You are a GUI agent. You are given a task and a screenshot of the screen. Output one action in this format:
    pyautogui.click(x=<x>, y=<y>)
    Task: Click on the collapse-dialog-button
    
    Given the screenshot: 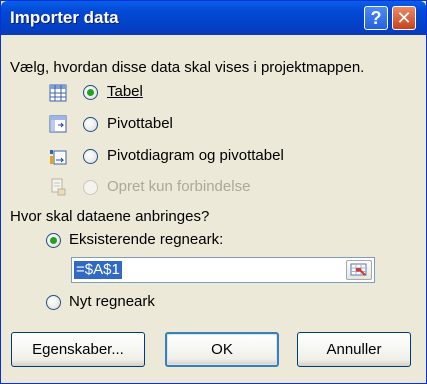 What is the action you would take?
    pyautogui.click(x=359, y=270)
    